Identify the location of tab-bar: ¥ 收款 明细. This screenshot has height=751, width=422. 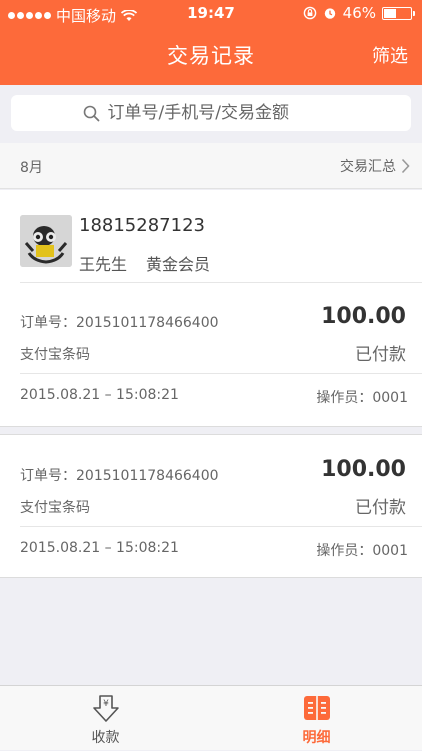
(211, 717).